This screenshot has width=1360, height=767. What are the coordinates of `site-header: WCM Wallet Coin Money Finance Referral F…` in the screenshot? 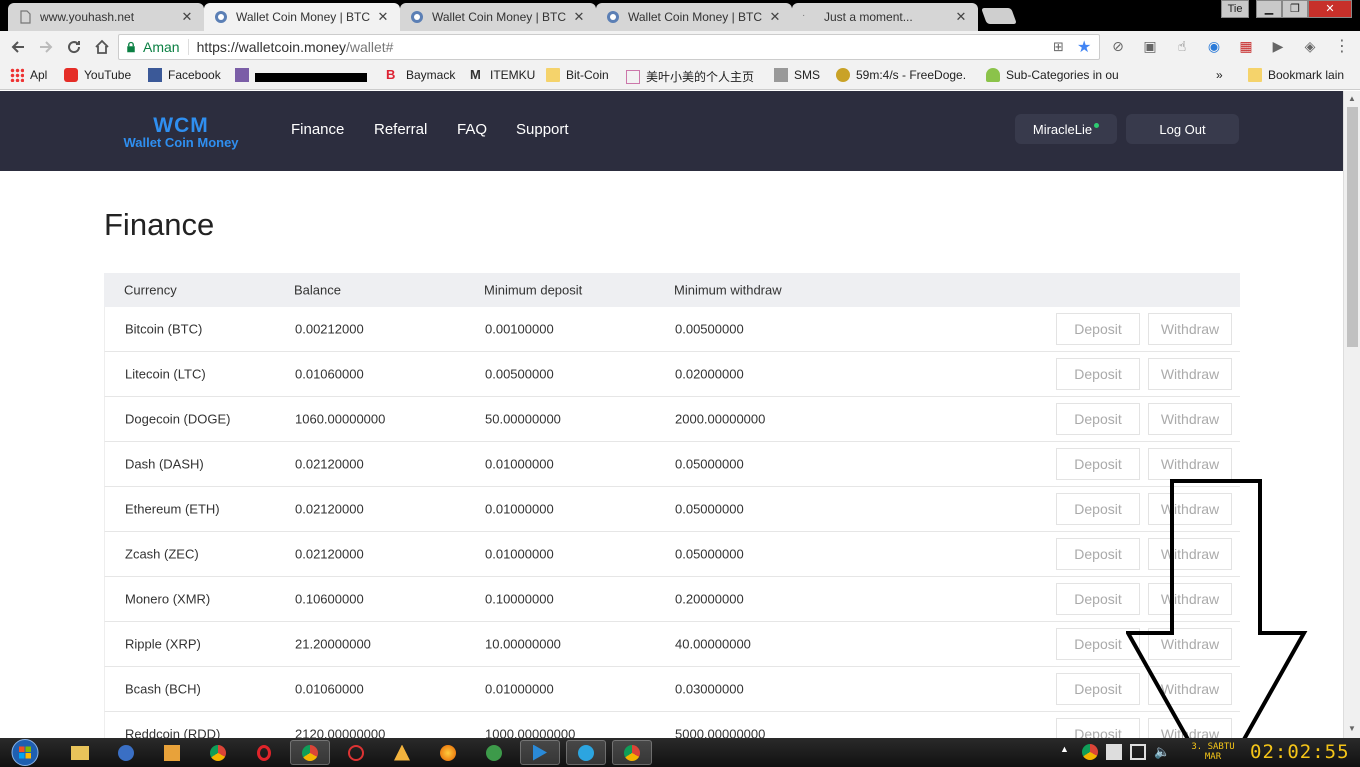 It's located at (671, 131).